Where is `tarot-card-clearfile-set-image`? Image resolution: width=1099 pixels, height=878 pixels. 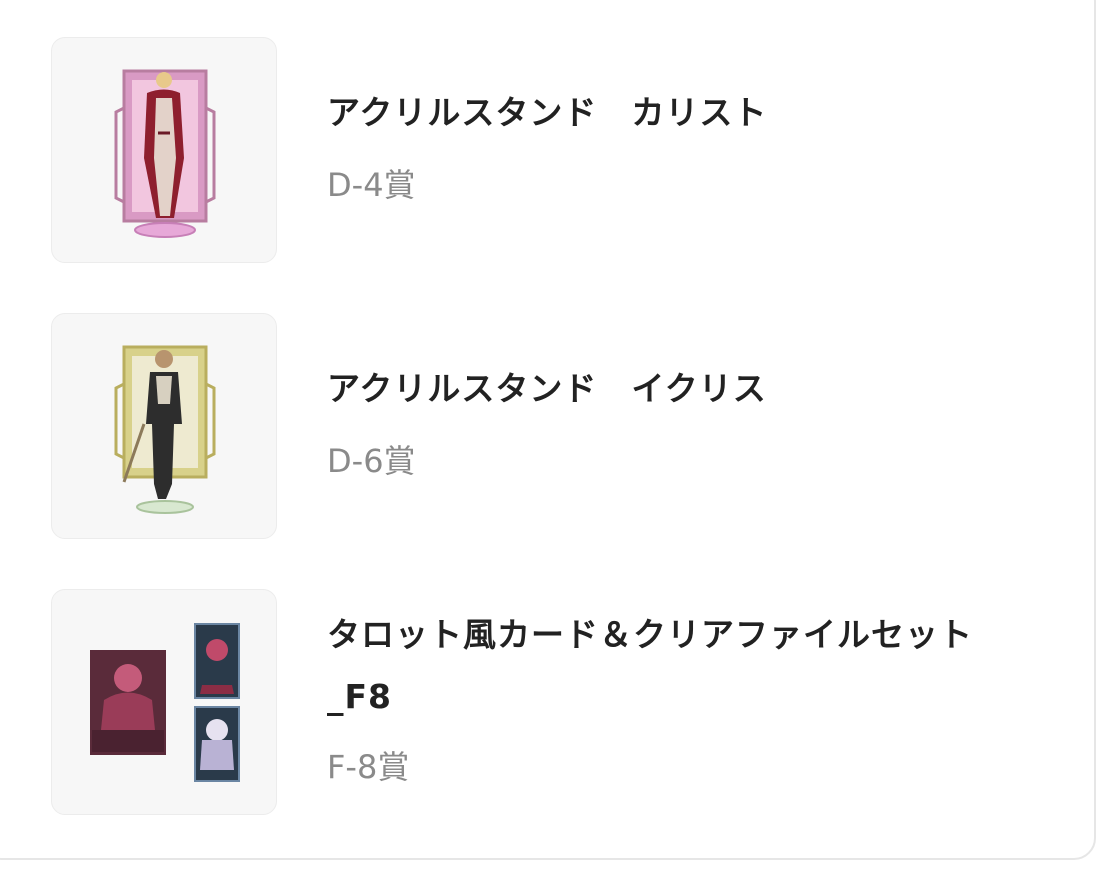
tarot-card-clearfile-set-image is located at coordinates (165, 702).